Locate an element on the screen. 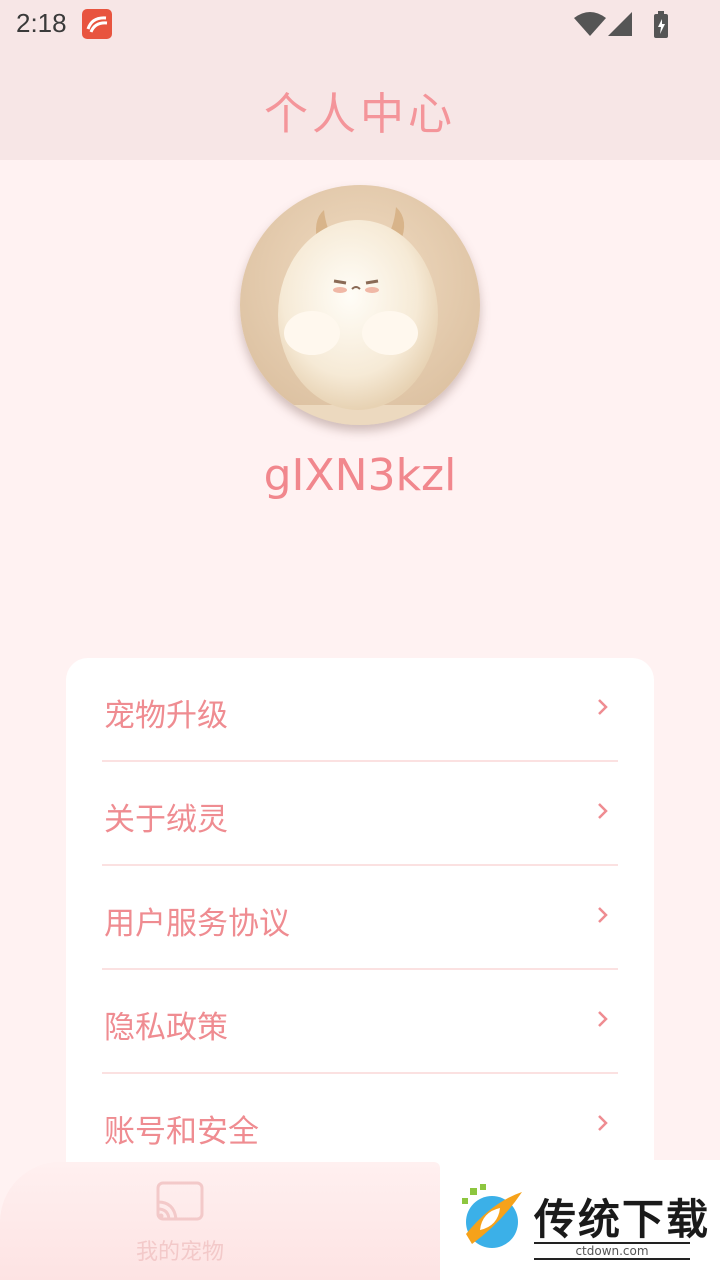 This screenshot has height=1280, width=720. avatar is located at coordinates (360, 305).